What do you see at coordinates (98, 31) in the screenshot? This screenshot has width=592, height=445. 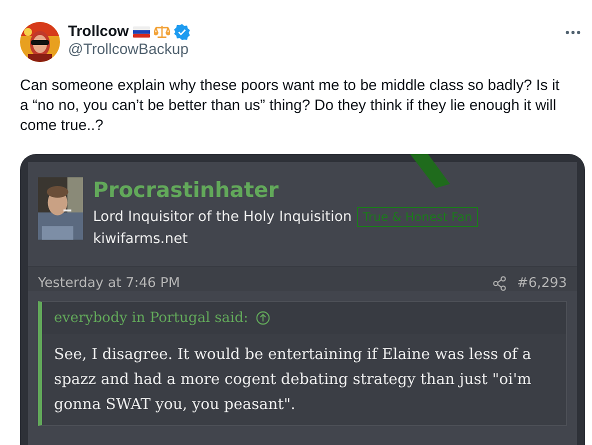 I see `display-name: Trollcow` at bounding box center [98, 31].